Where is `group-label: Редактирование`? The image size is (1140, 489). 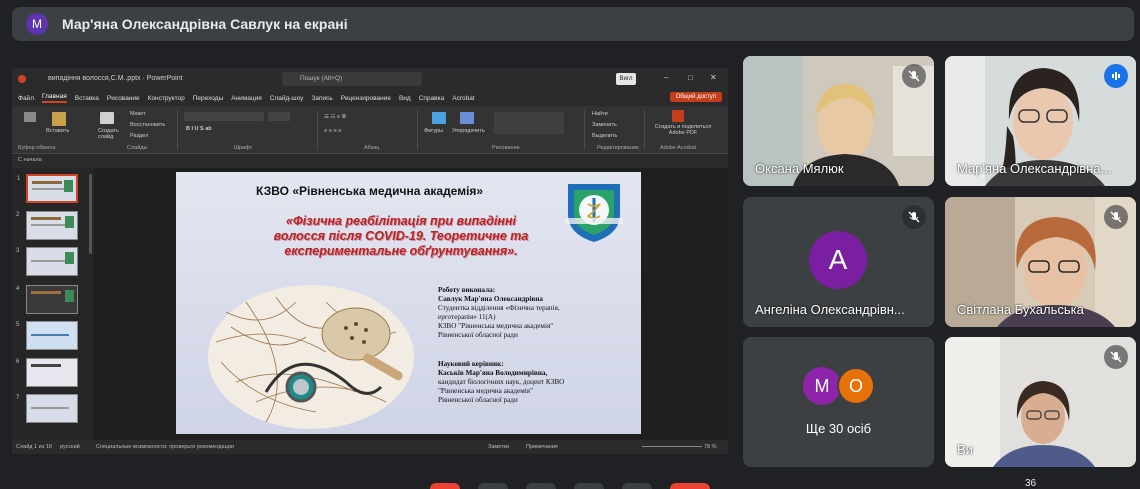 group-label: Редактирование is located at coordinates (618, 148).